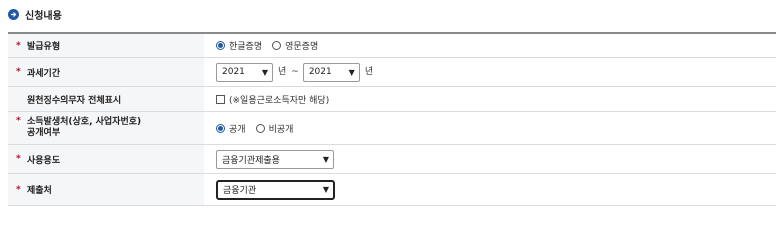  I want to click on income-source-label-line1: 소득발생처(상호, 사업자번호), so click(84, 122).